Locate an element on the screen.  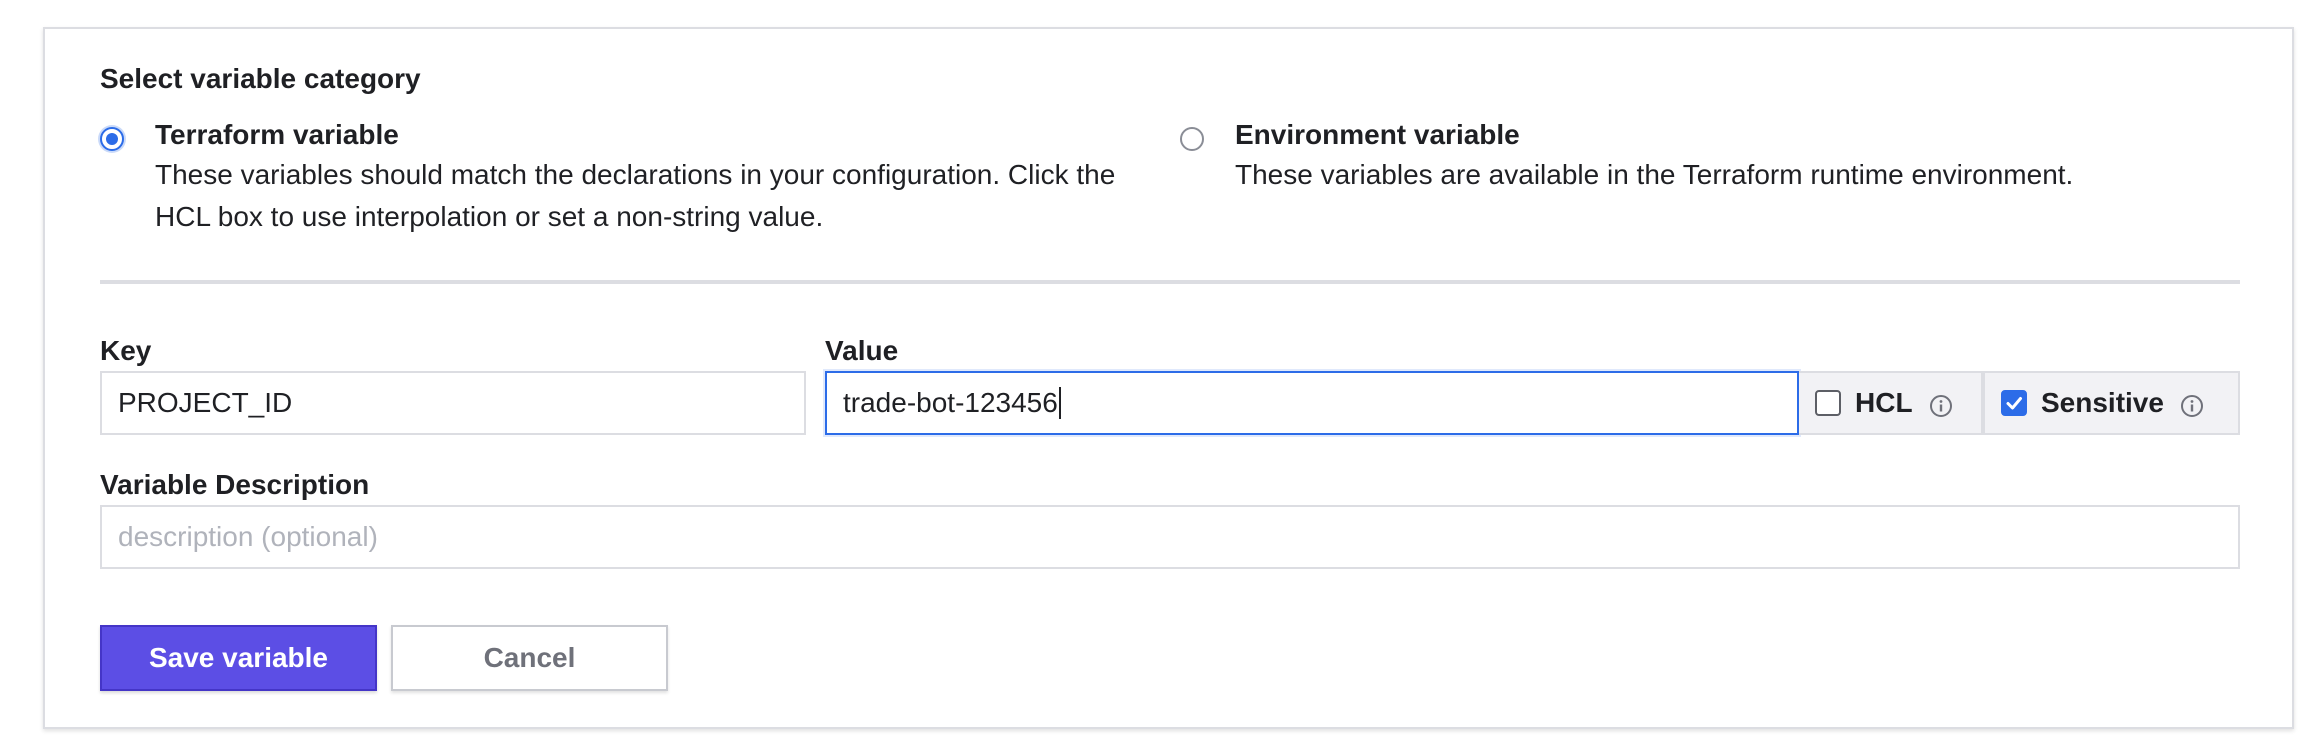
divider is located at coordinates (1170, 282).